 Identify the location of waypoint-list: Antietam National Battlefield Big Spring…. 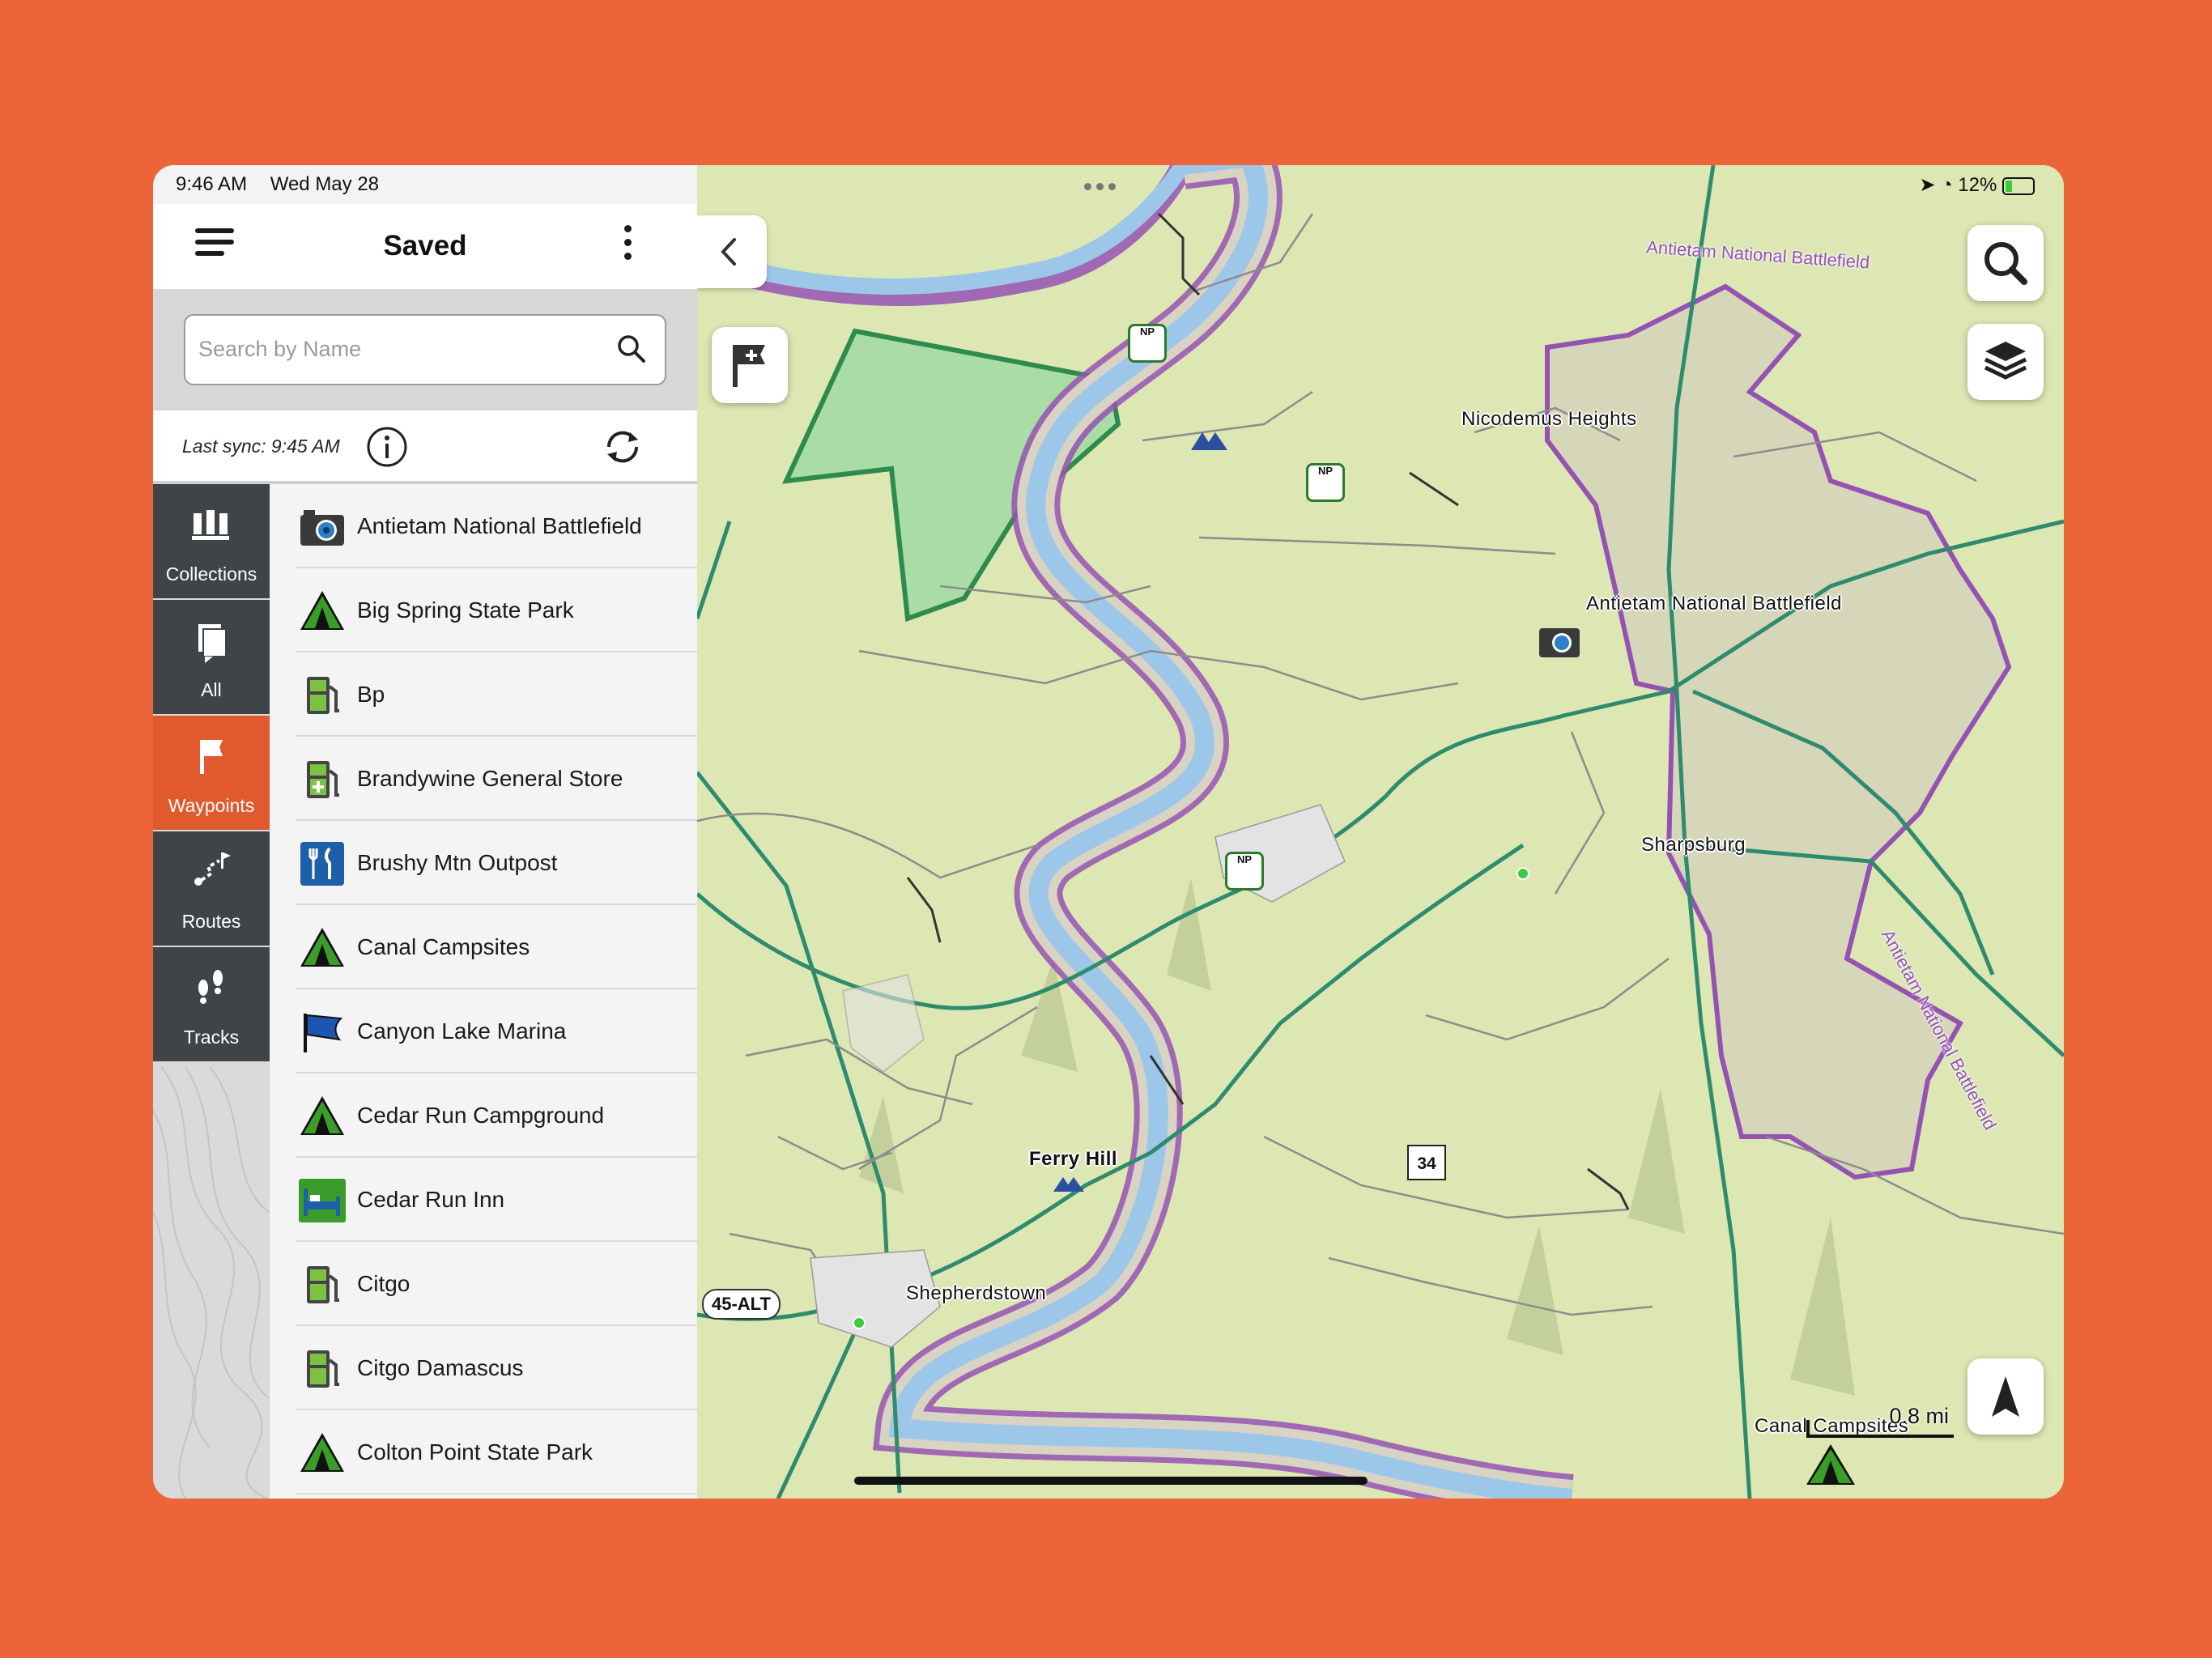
(484, 991).